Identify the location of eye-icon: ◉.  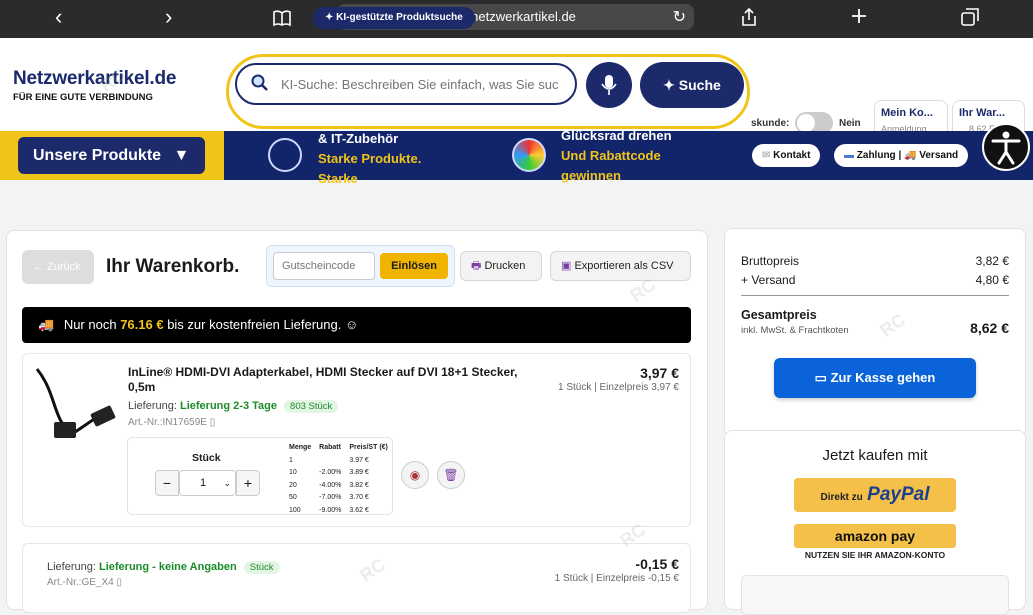
(415, 475).